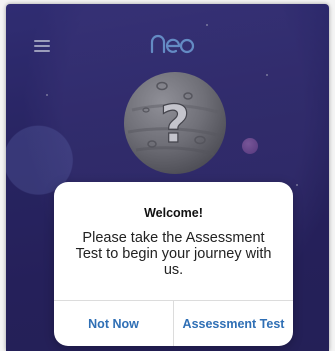 This screenshot has height=351, width=335. What do you see at coordinates (173, 213) in the screenshot?
I see `dialog-title: Welcome!` at bounding box center [173, 213].